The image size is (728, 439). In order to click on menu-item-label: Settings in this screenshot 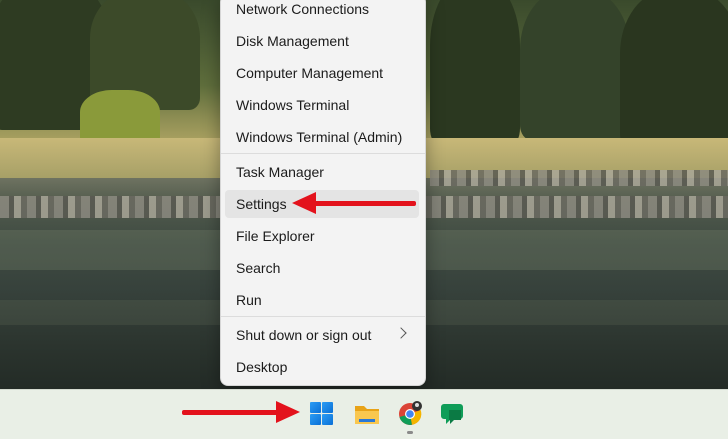, I will do `click(261, 204)`.